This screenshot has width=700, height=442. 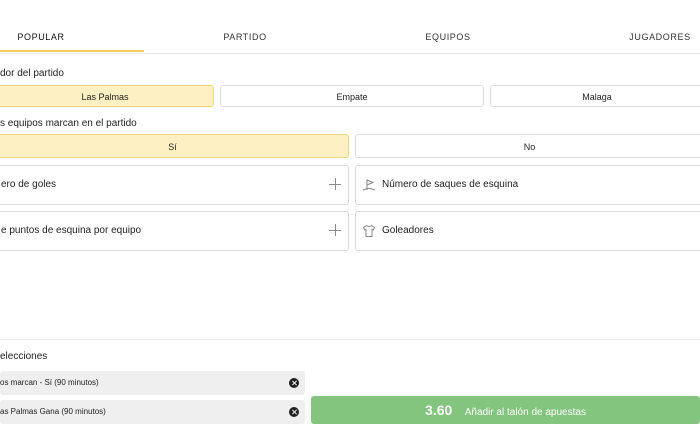 I want to click on add-to-betslip-label: Añadir al talón de apuestas, so click(x=525, y=412).